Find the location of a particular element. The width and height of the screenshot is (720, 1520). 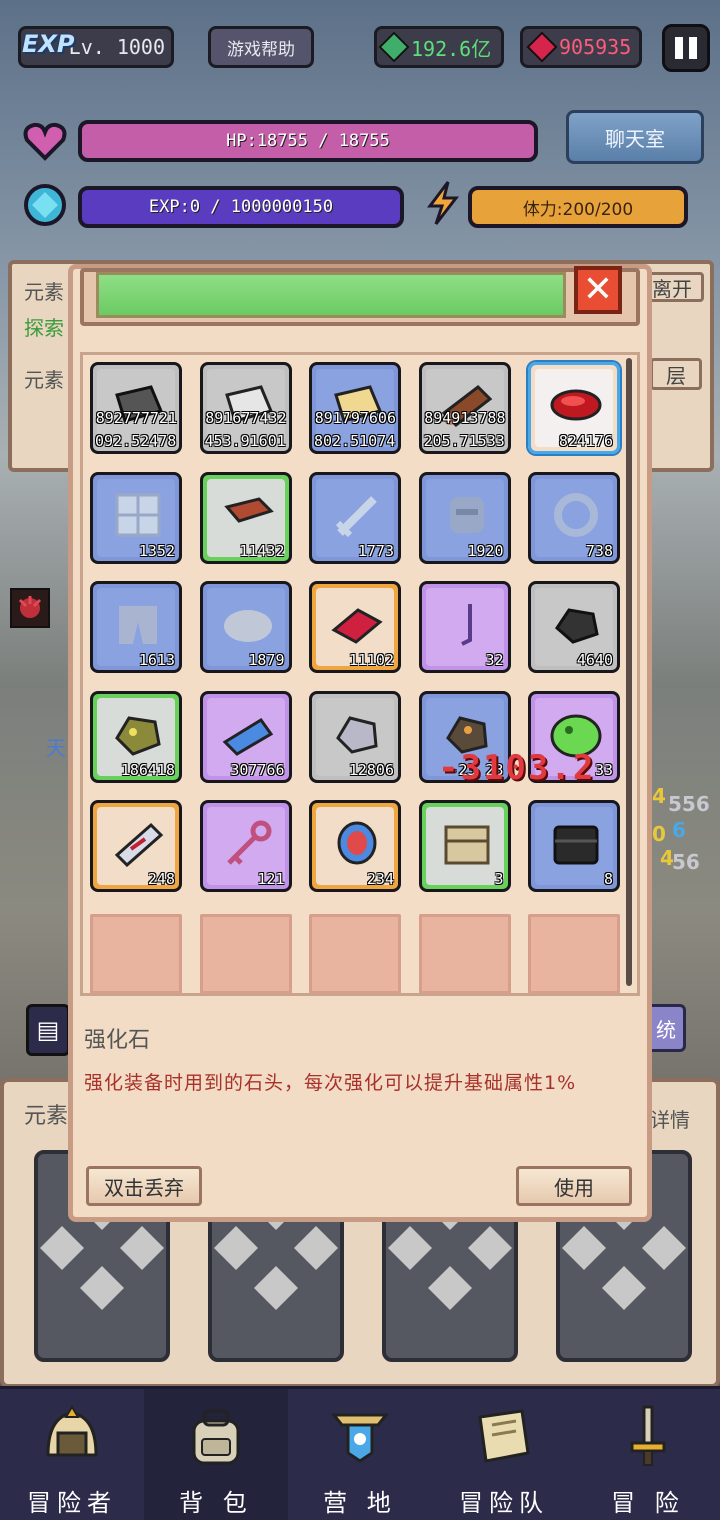

red-gem-icon is located at coordinates (357, 626).